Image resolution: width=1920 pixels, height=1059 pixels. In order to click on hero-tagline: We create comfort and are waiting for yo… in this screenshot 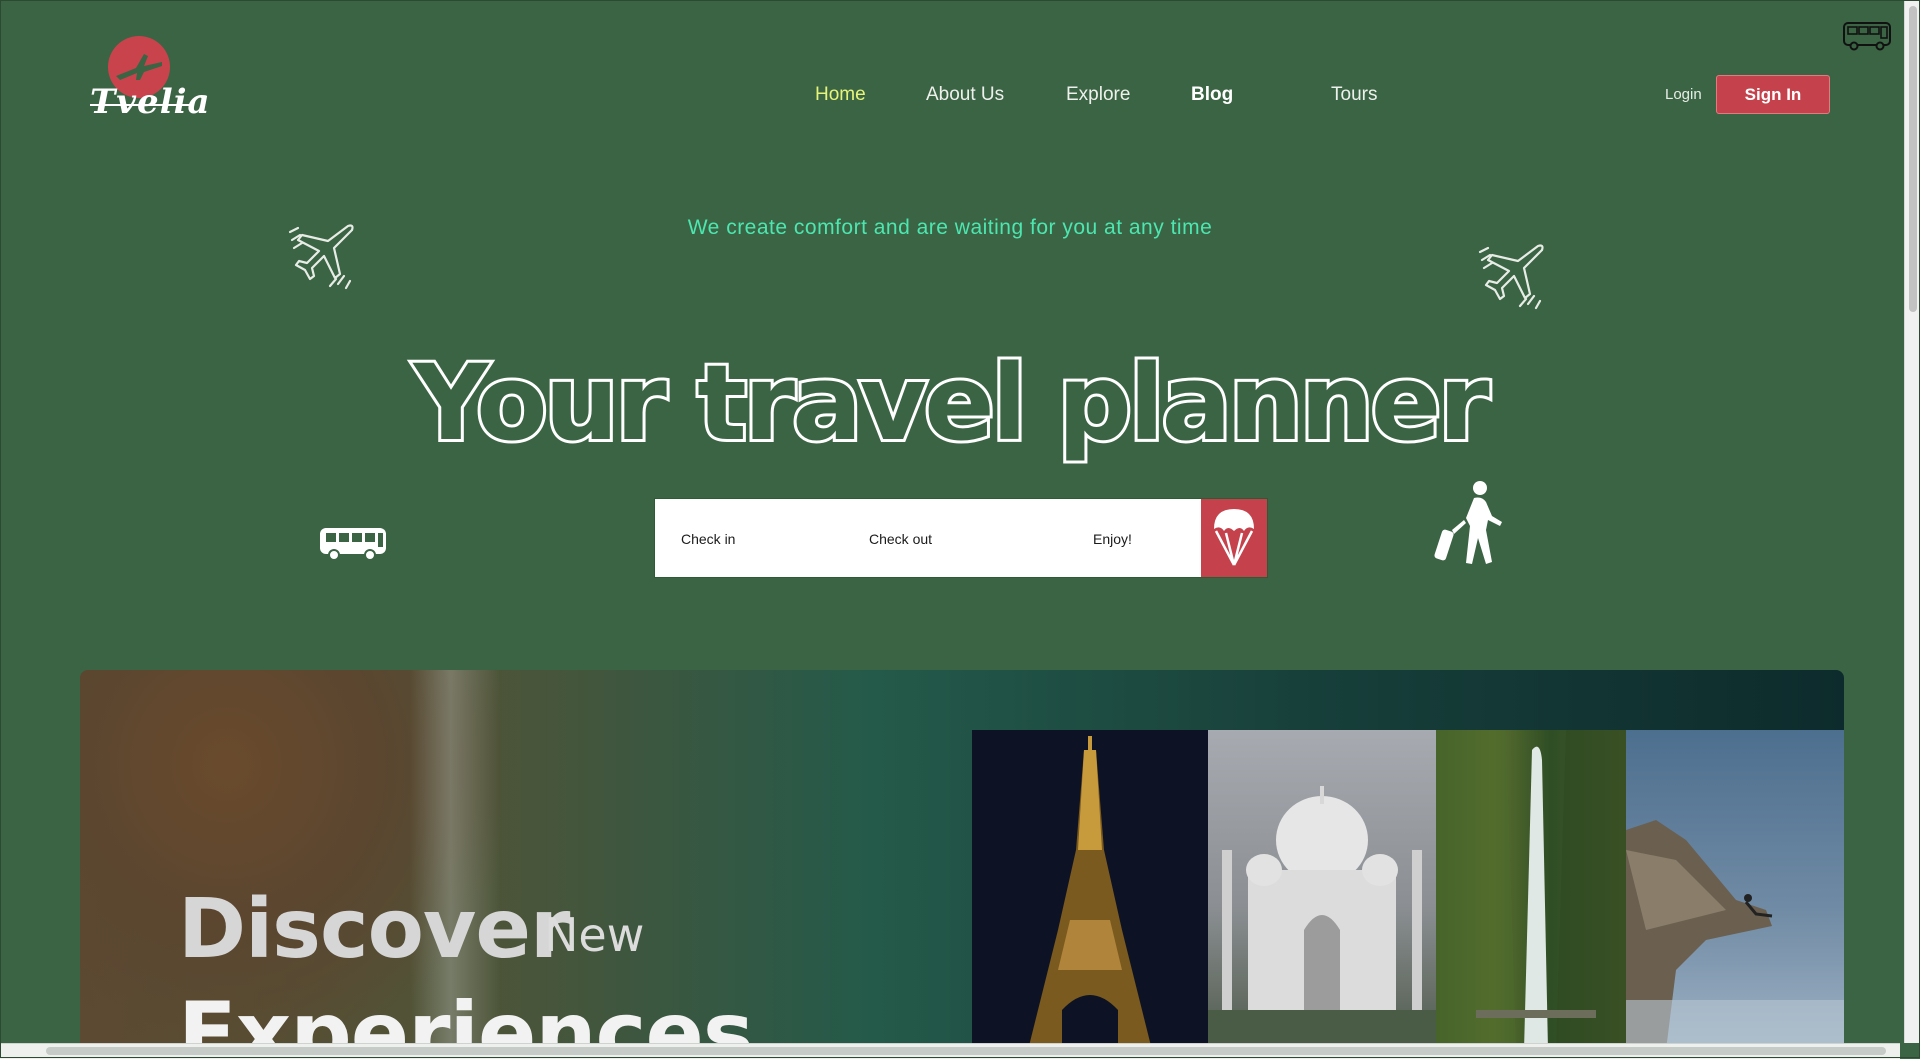, I will do `click(950, 227)`.